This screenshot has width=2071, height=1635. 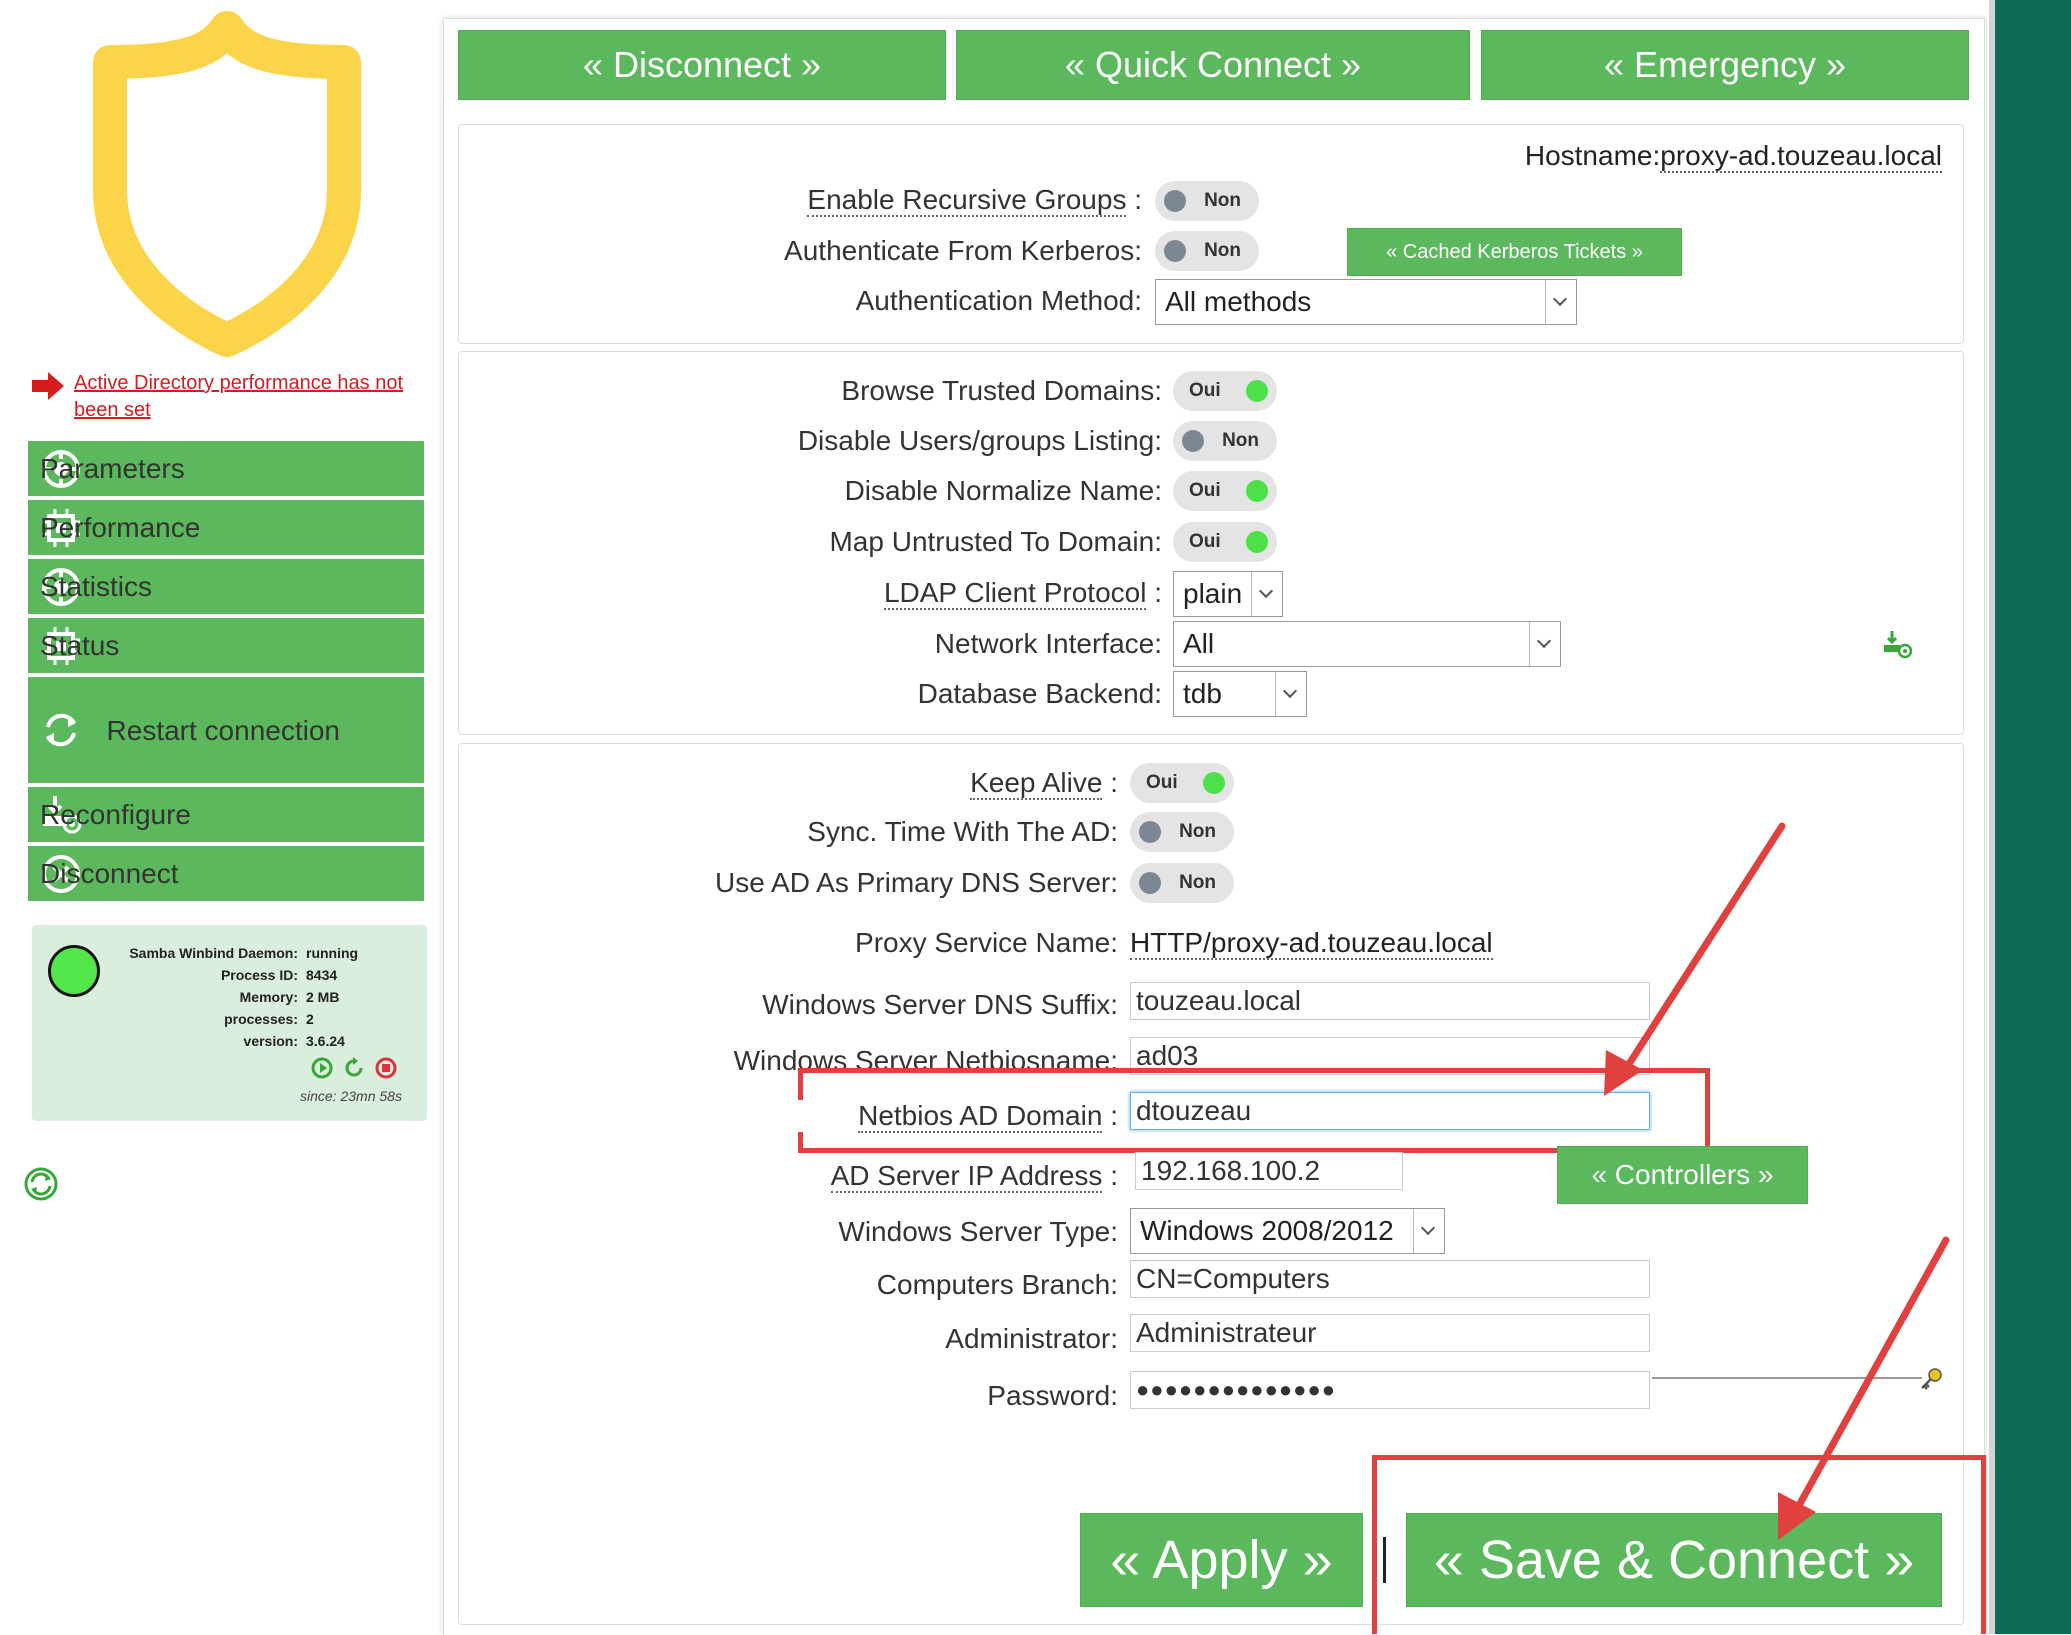 What do you see at coordinates (80, 645) in the screenshot?
I see `sidebar-item-label: Status` at bounding box center [80, 645].